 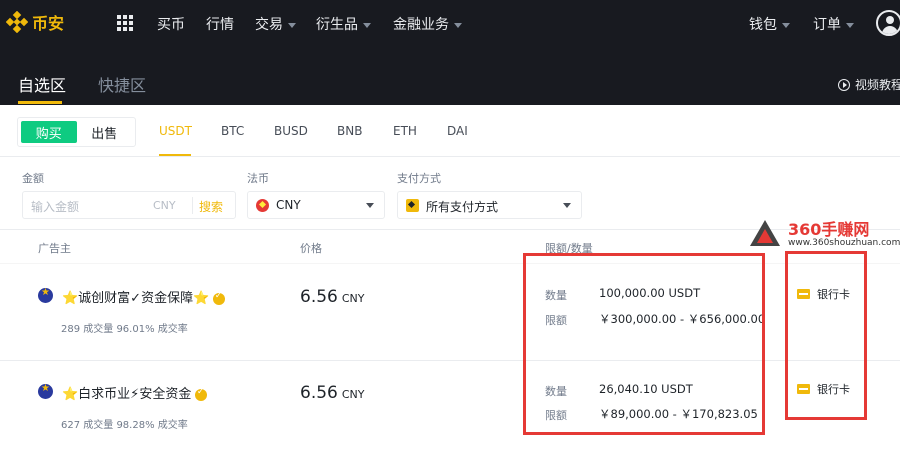 I want to click on video-tutorial-link: 视频教程, so click(x=869, y=84).